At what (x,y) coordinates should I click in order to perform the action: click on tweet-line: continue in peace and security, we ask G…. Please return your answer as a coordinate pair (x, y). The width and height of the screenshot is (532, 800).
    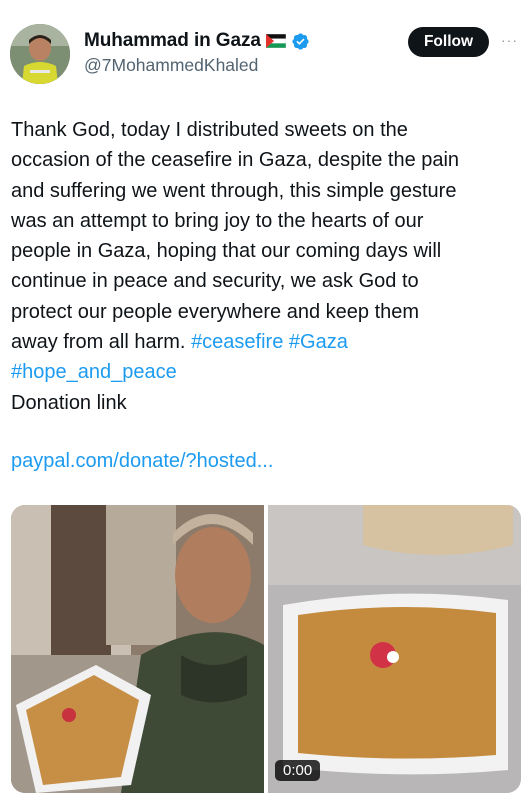
    Looking at the image, I should click on (215, 281).